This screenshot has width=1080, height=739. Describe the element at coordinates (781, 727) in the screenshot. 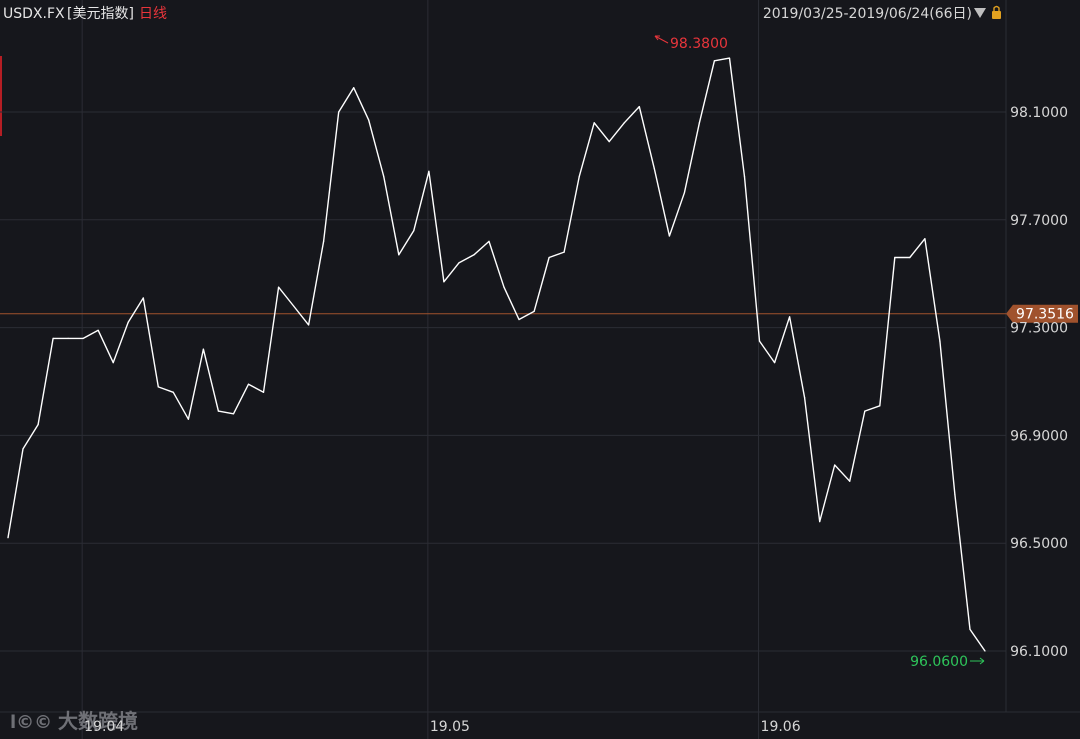

I see `x-tick-label: 19.06` at that location.